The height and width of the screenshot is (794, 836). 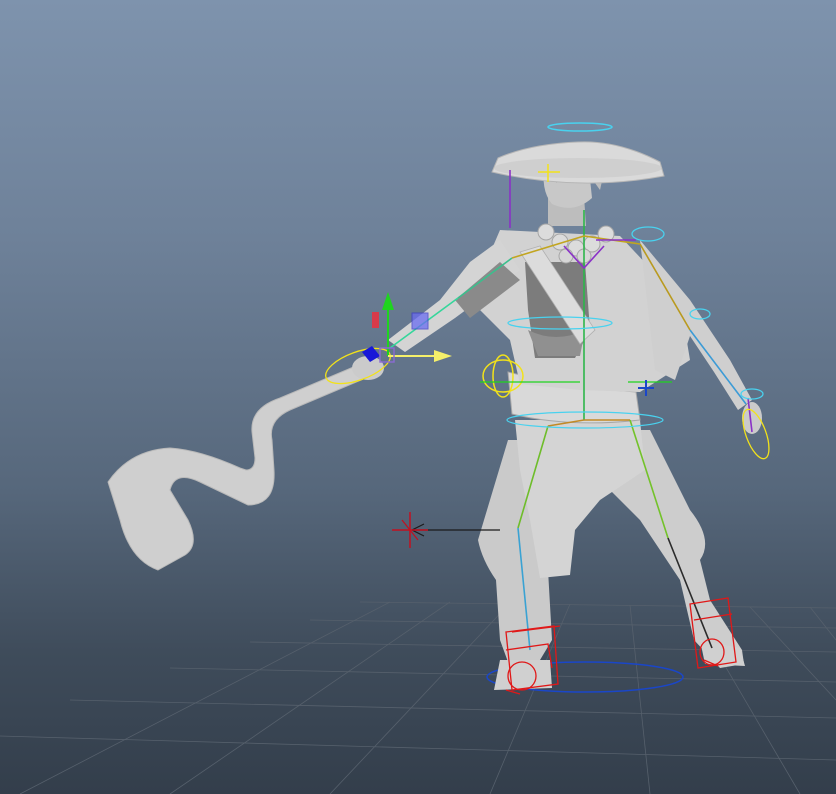 What do you see at coordinates (244, 465) in the screenshot?
I see `staff` at bounding box center [244, 465].